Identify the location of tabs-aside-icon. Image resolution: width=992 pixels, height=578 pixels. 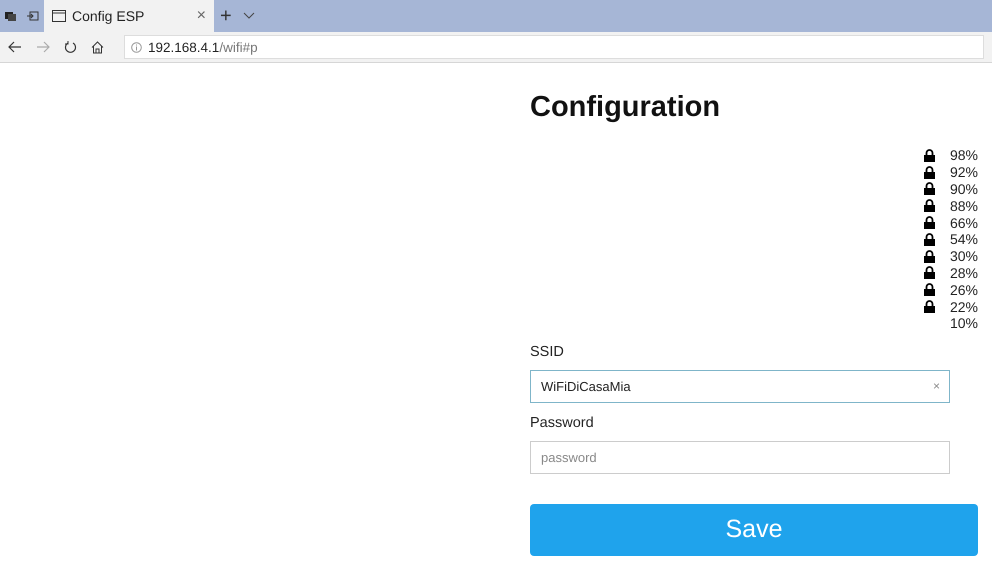
(11, 16).